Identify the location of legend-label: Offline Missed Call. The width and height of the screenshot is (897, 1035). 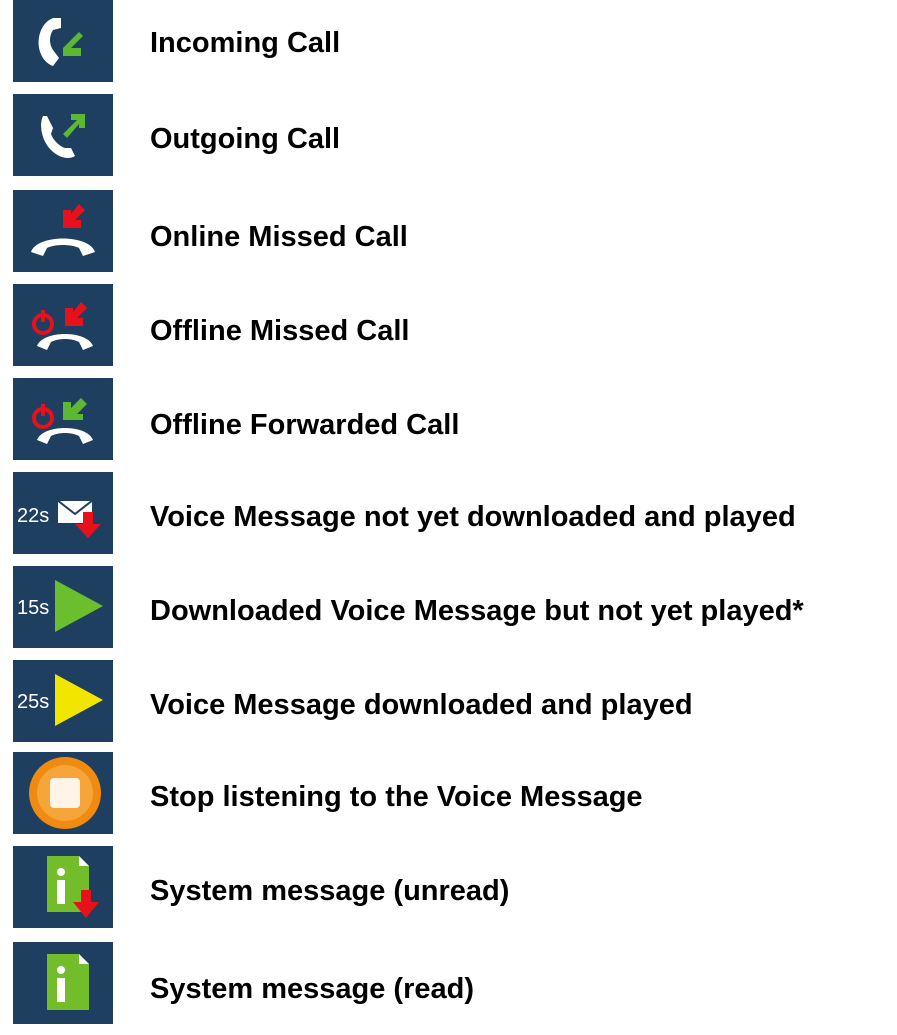
(280, 331).